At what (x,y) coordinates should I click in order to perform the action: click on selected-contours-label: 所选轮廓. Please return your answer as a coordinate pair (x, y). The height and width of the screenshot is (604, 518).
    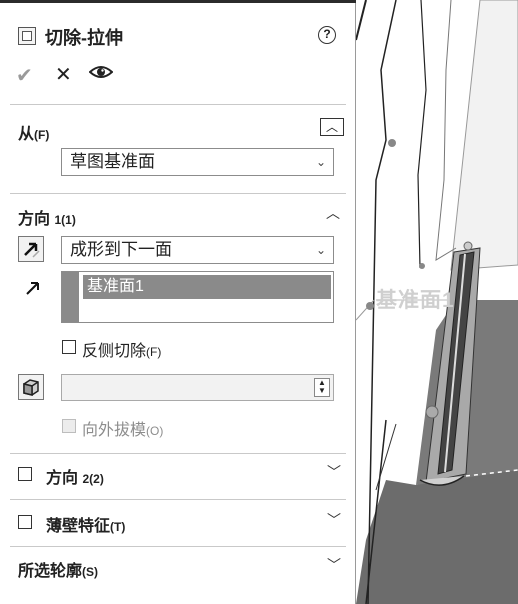
    Looking at the image, I should click on (50, 571).